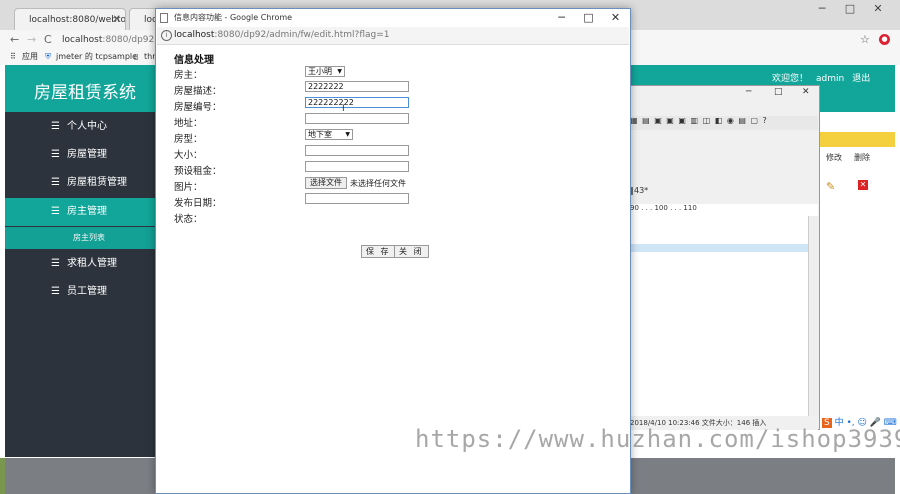 This screenshot has height=494, width=900. Describe the element at coordinates (87, 211) in the screenshot. I see `sidebar-item-label: 房主管理` at that location.